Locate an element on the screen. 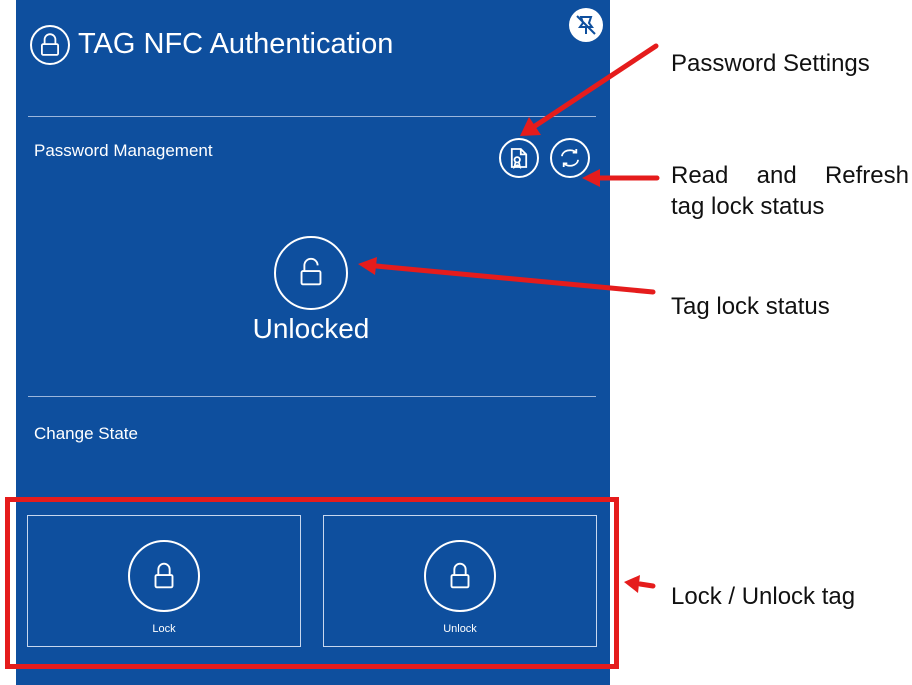  refresh-button is located at coordinates (570, 158).